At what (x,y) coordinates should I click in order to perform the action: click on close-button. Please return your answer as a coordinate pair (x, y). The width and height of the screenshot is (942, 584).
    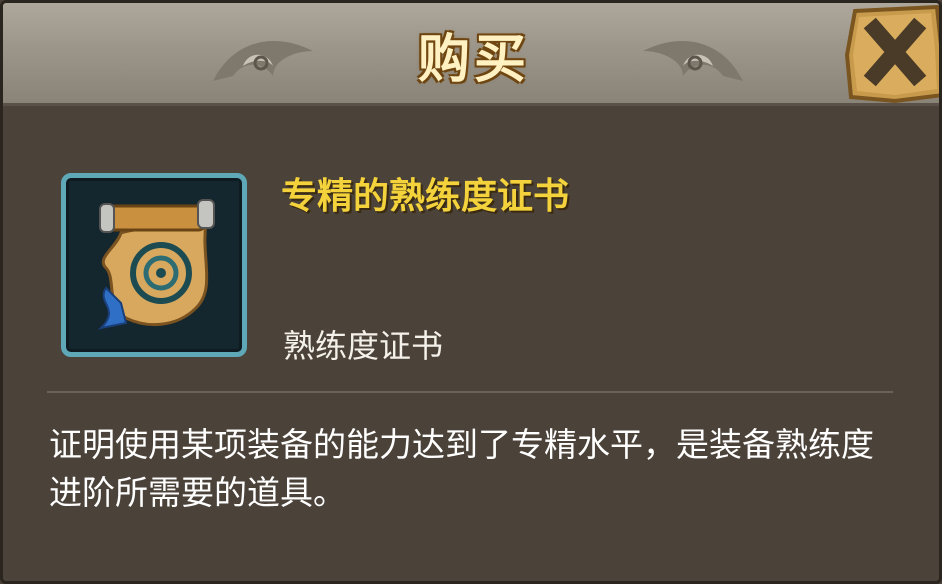
    Looking at the image, I should click on (891, 54).